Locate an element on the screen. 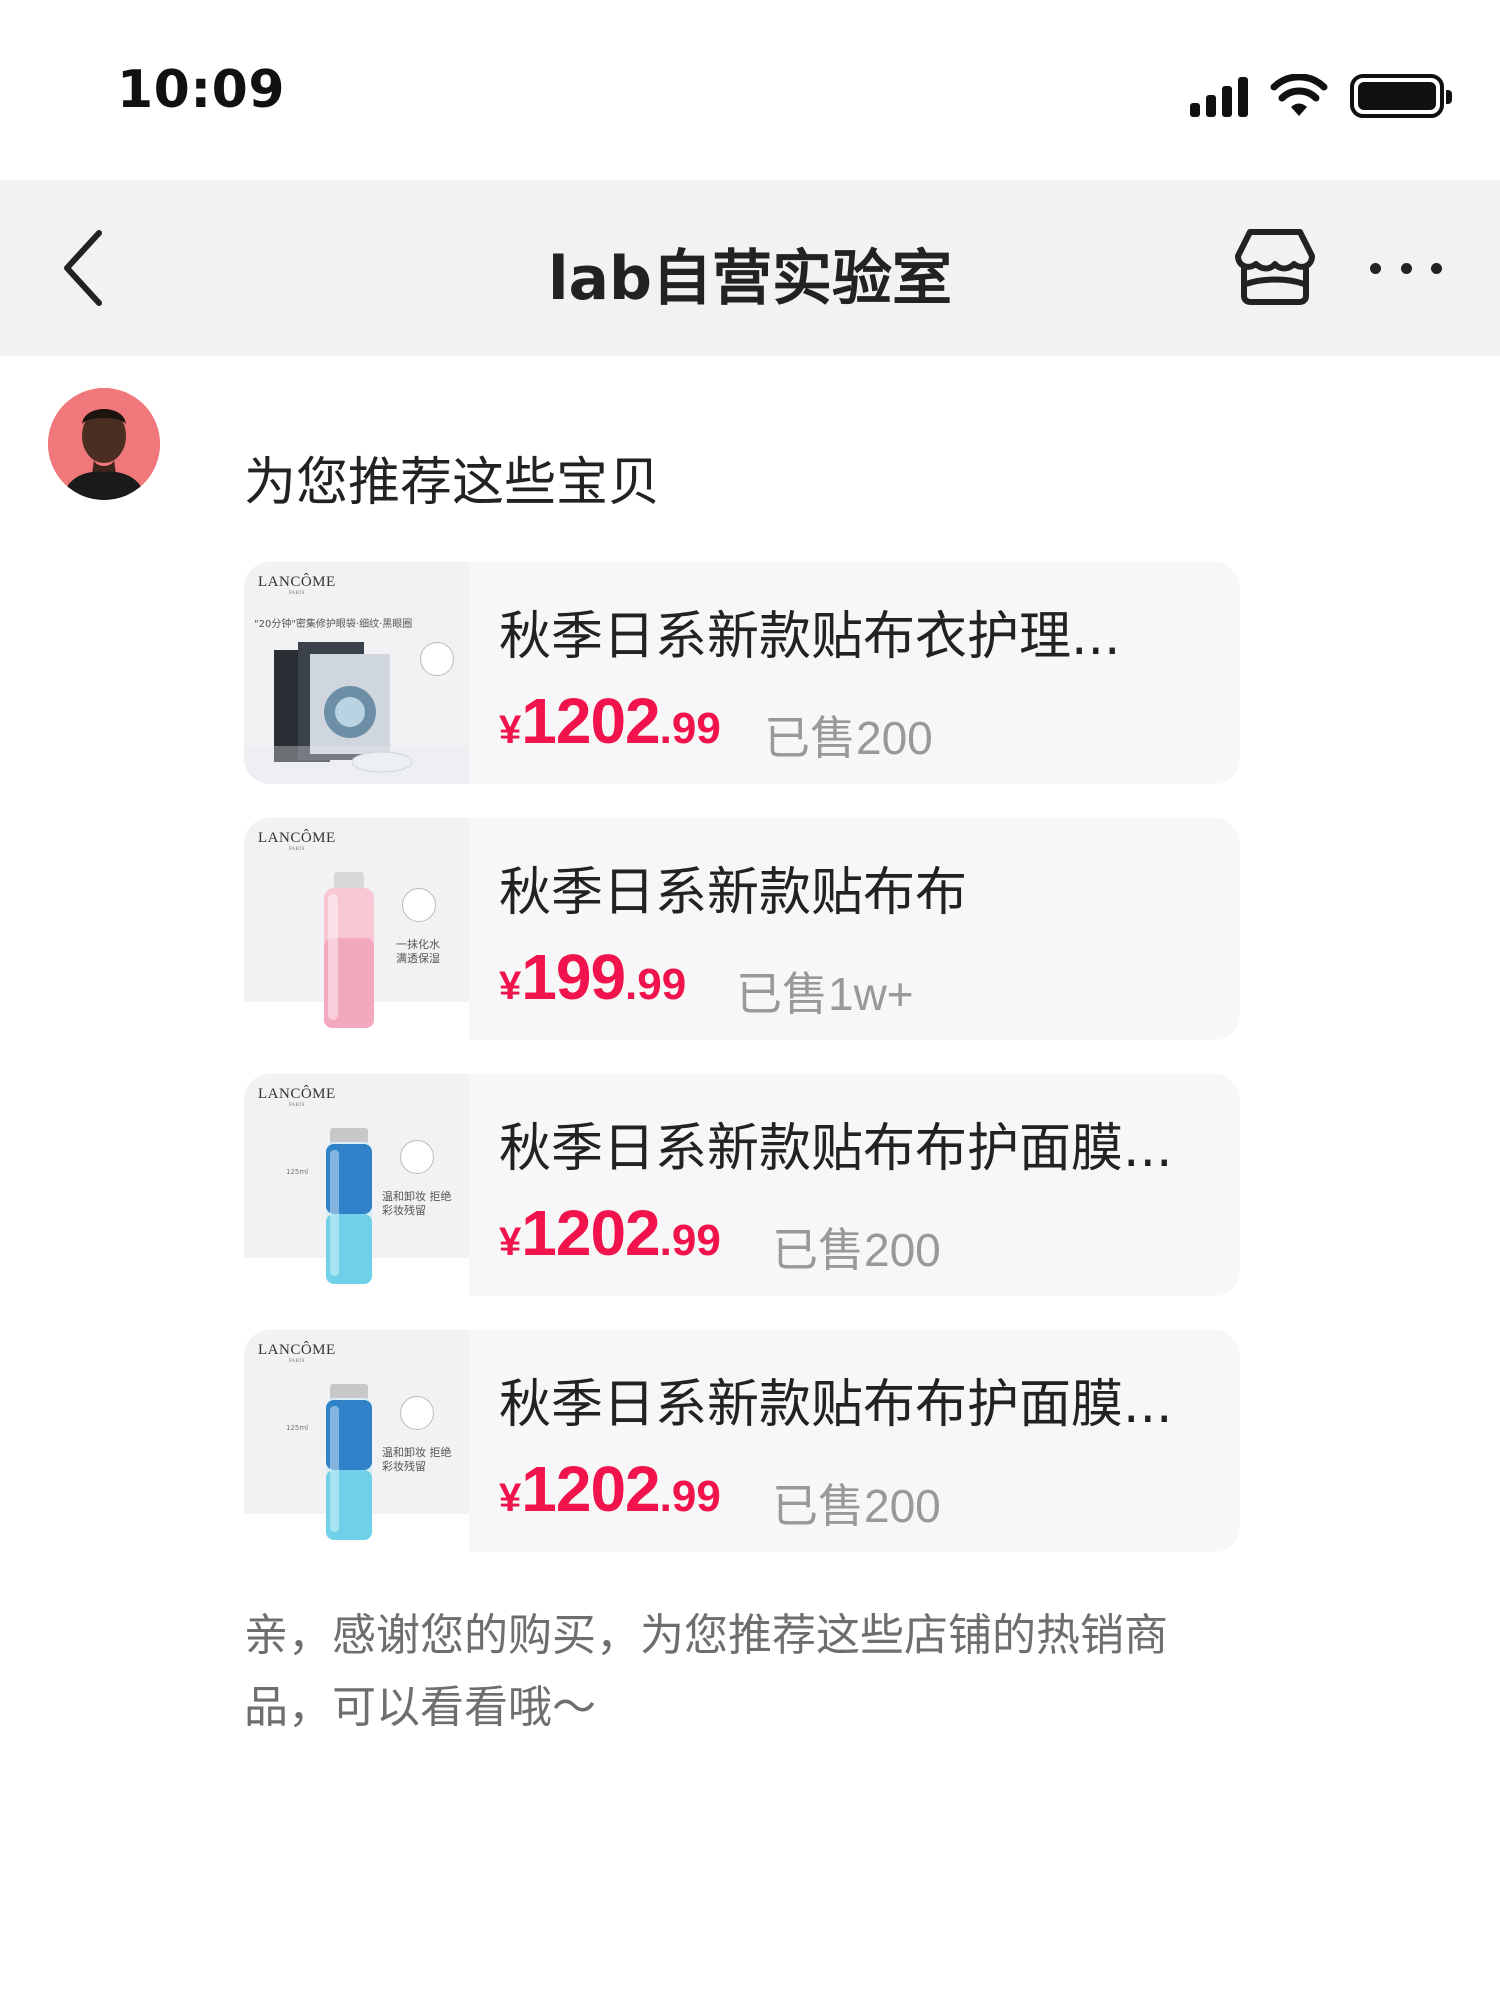  store-button is located at coordinates (1275, 267).